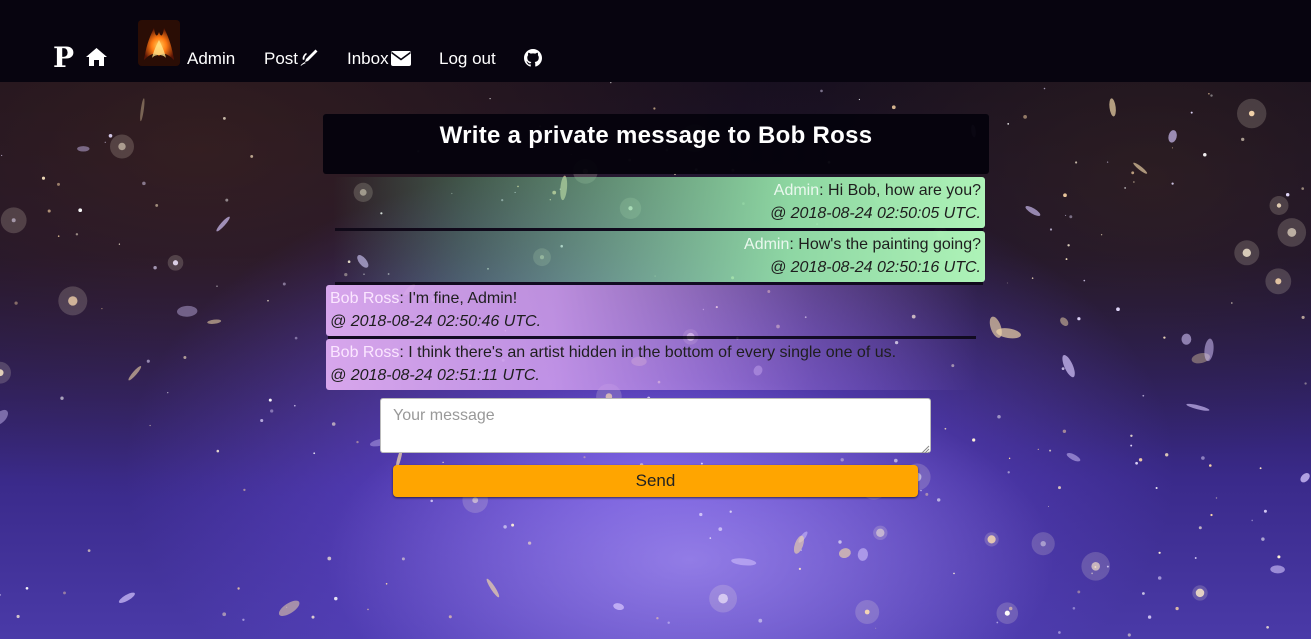 The height and width of the screenshot is (639, 1311). What do you see at coordinates (63, 58) in the screenshot?
I see `brand-logo: P` at bounding box center [63, 58].